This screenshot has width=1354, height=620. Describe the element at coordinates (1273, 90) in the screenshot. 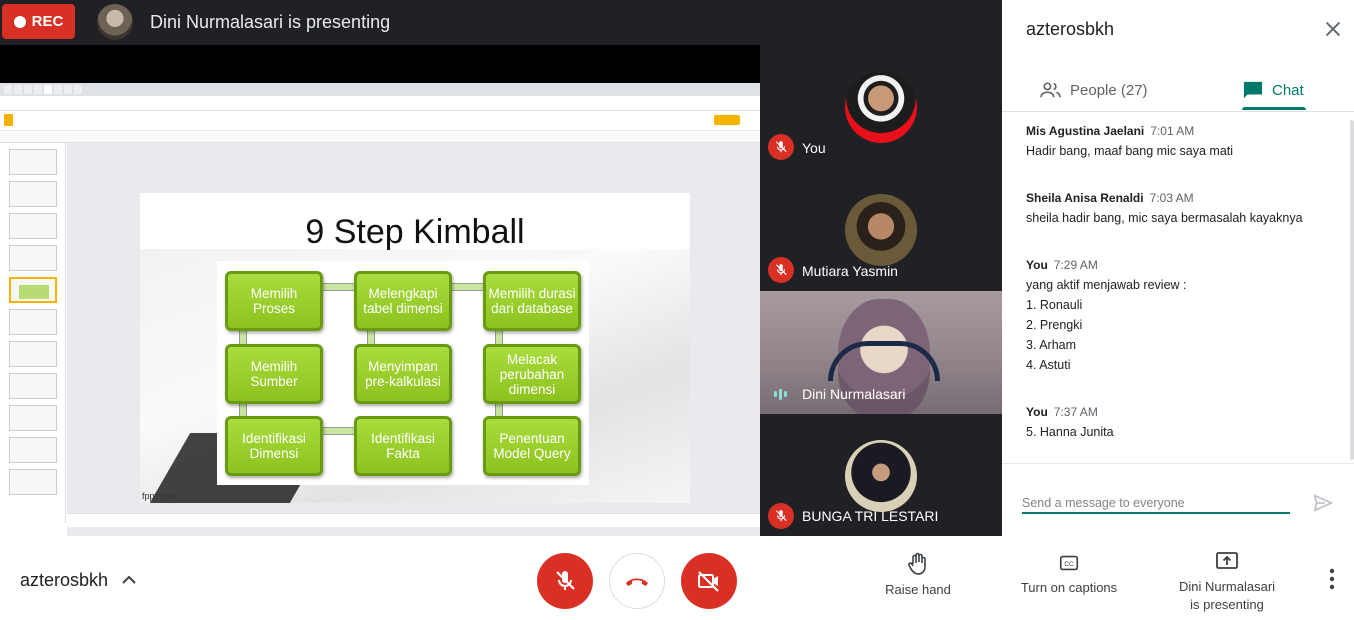

I see `tab-chat: Chat` at that location.